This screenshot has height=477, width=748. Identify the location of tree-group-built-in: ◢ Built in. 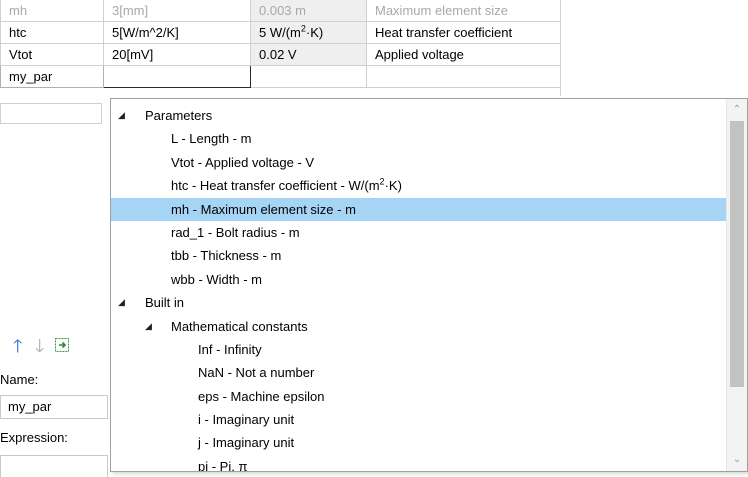
(419, 302).